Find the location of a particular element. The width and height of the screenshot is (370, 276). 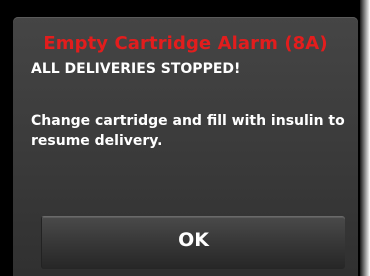

ok-button-label: OK is located at coordinates (193, 240).